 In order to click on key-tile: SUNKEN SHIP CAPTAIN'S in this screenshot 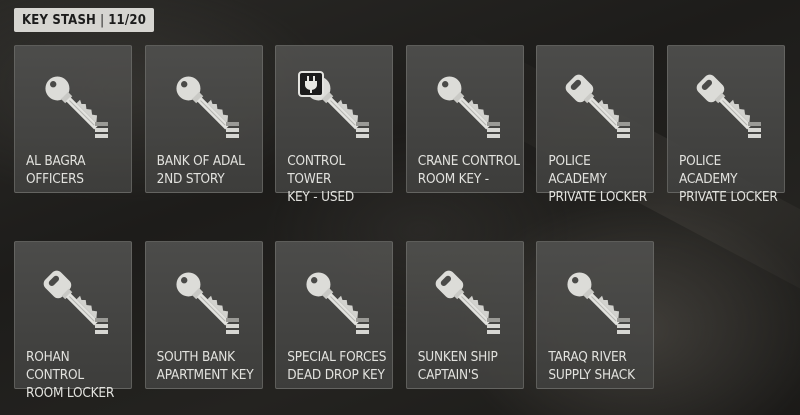, I will do `click(464, 315)`.